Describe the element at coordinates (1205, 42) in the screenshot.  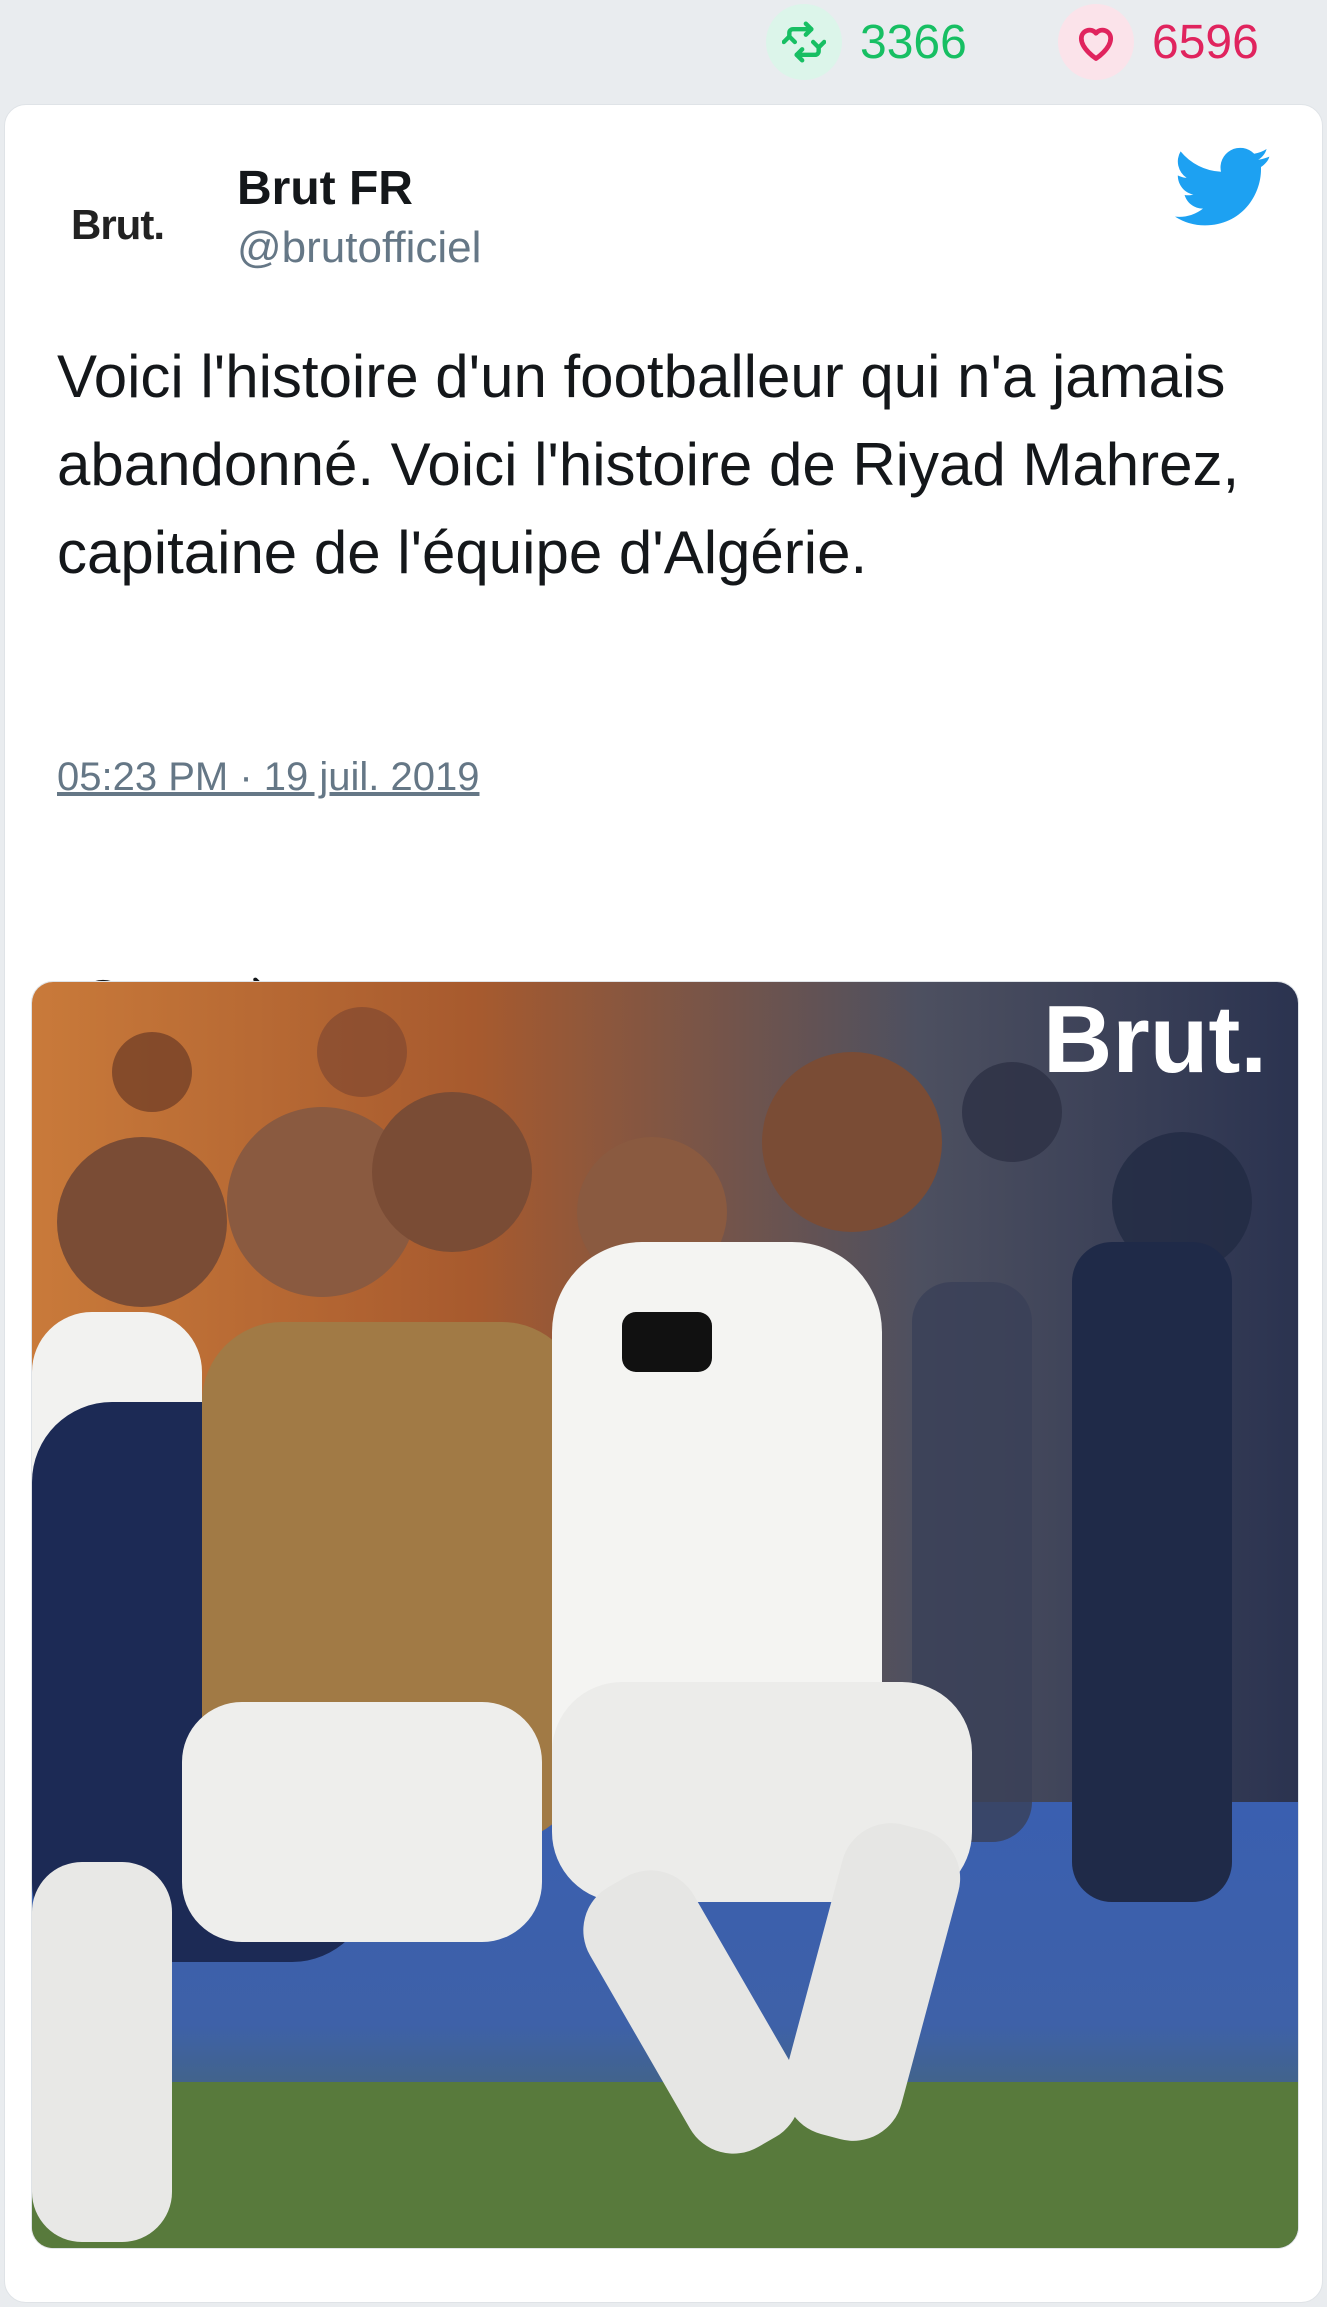
I see `like-count-value: 6596` at that location.